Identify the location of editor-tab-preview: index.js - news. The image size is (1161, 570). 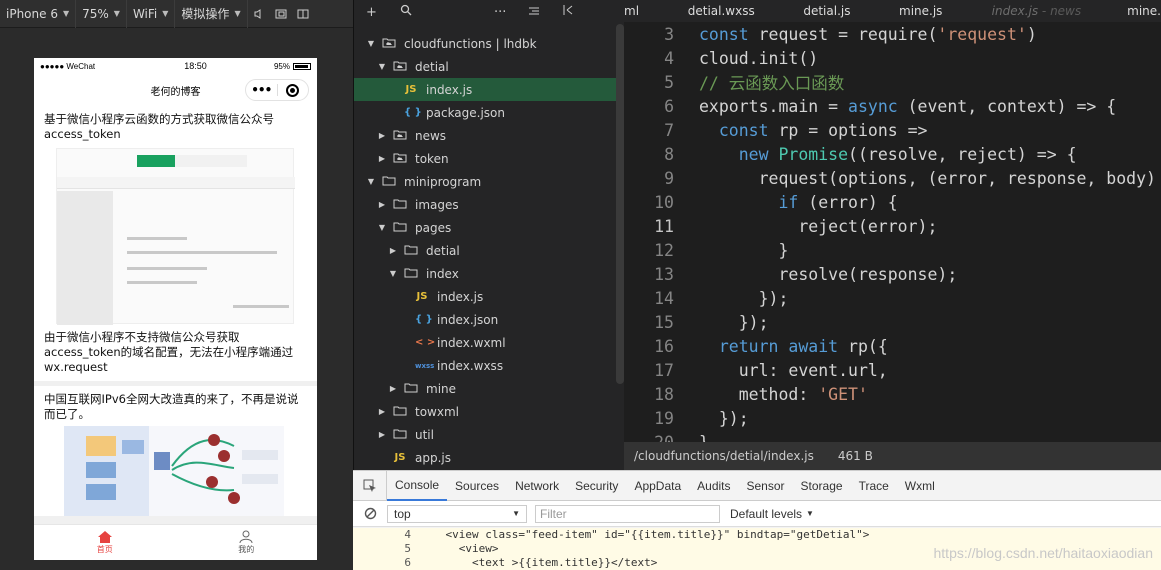
(1060, 11).